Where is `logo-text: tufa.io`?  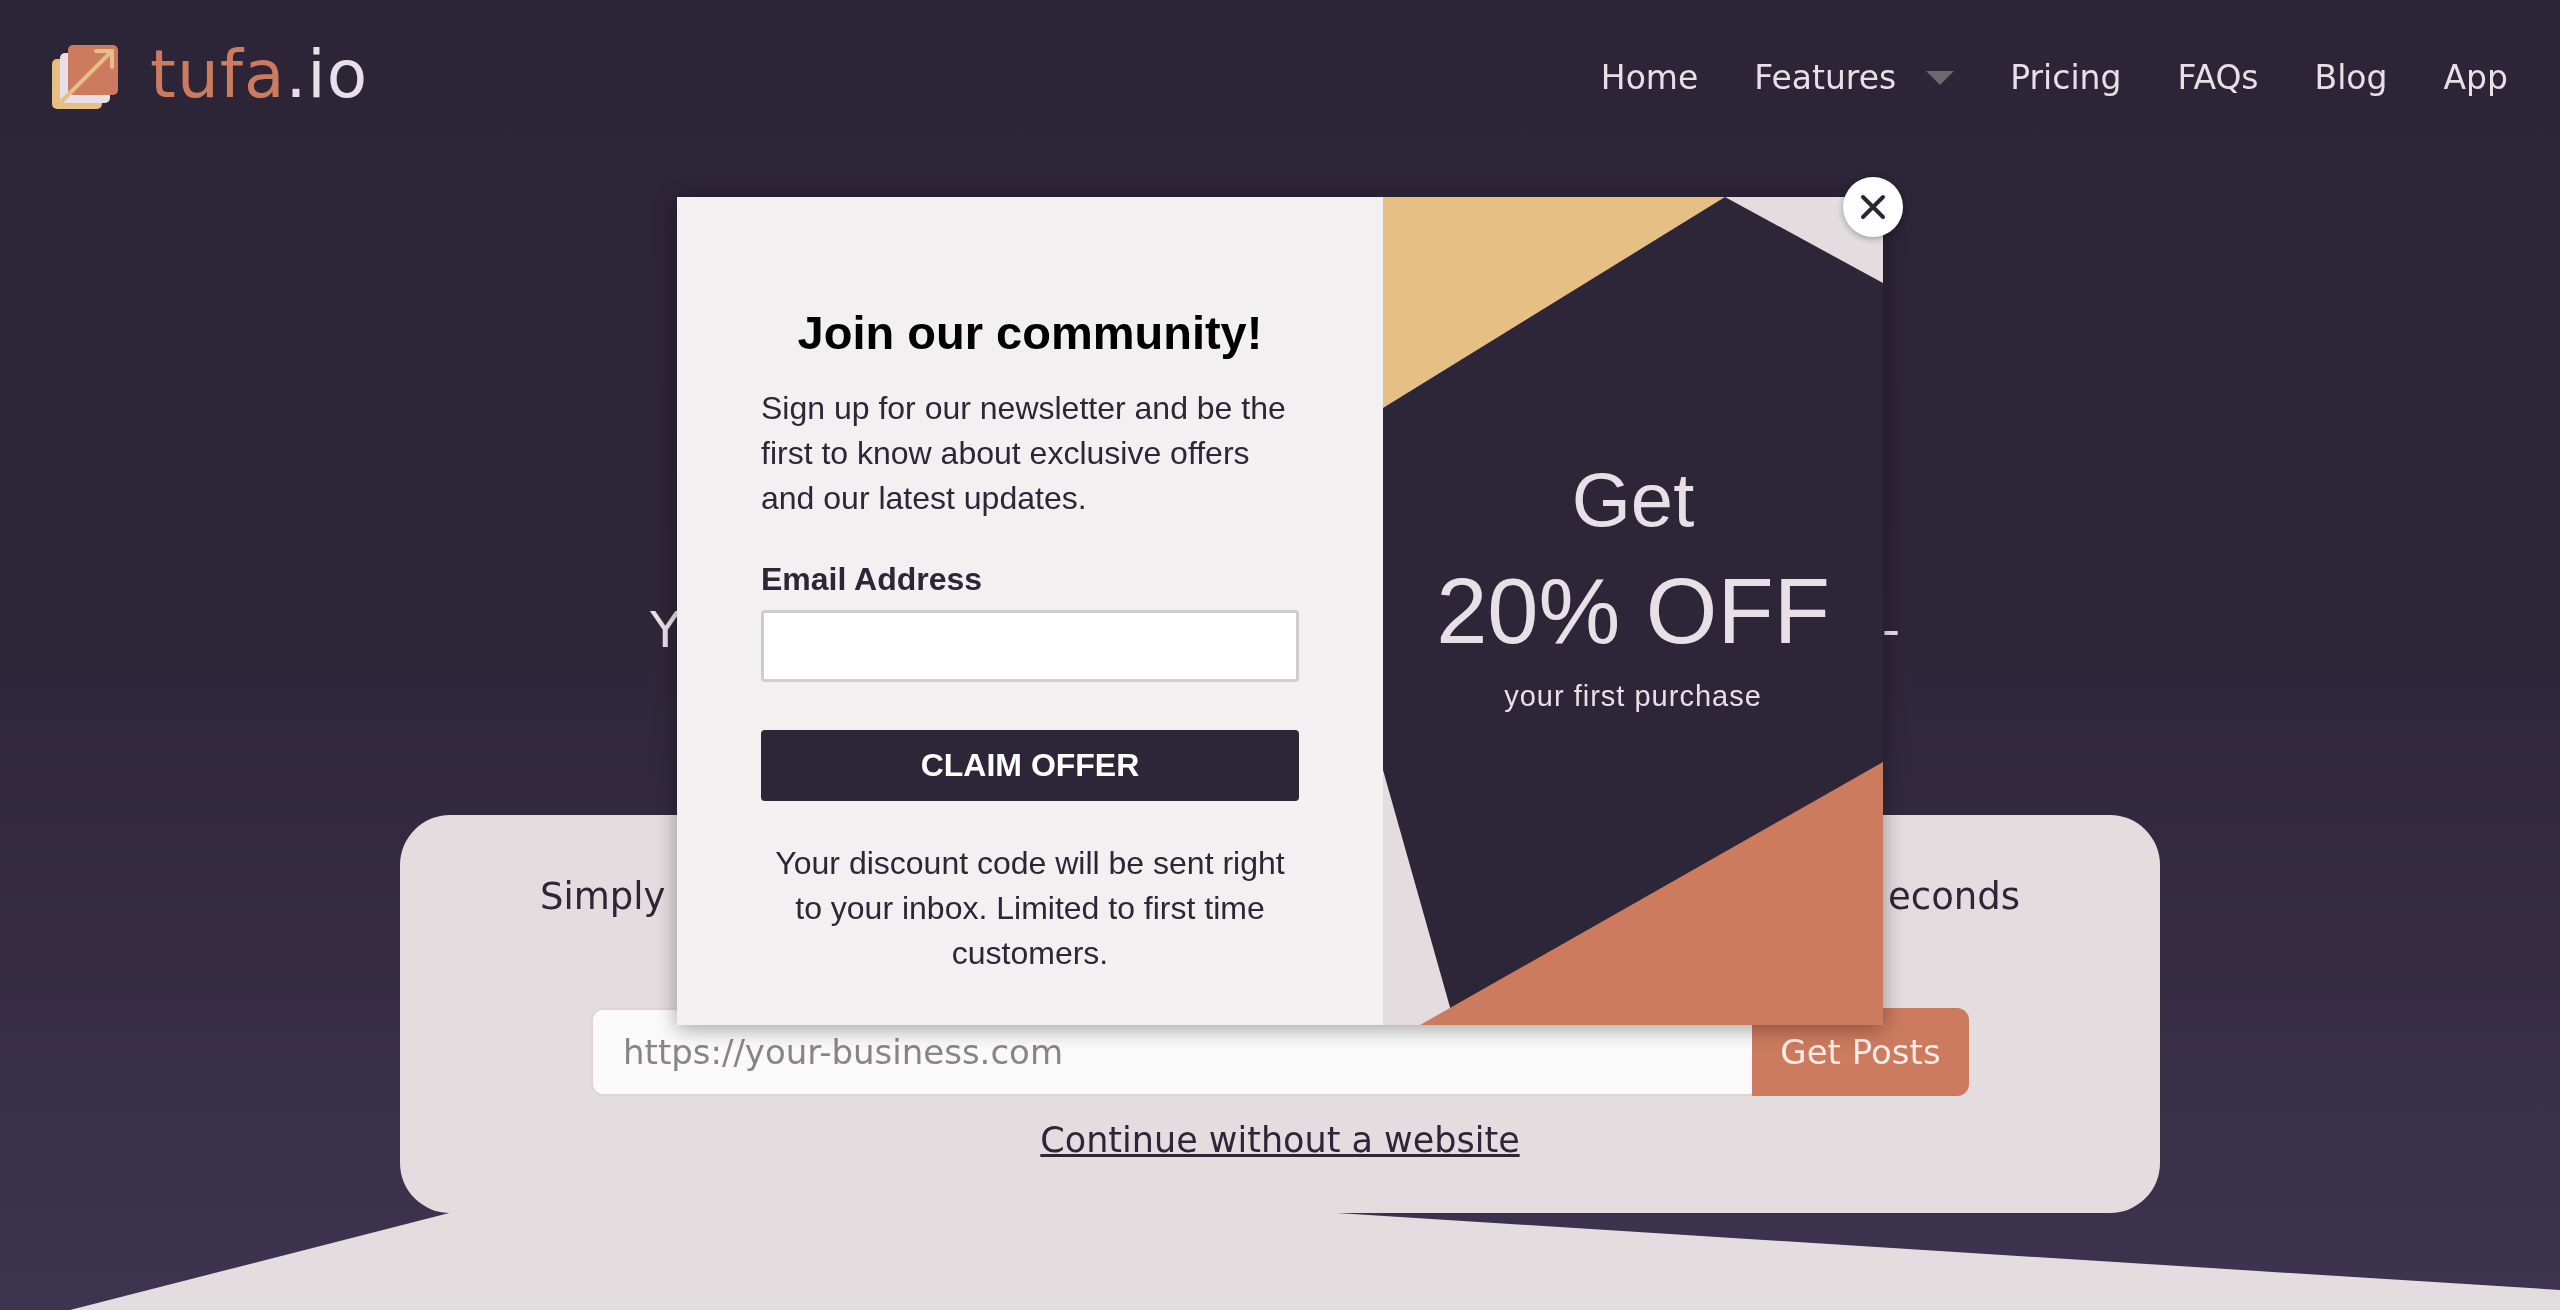
logo-text: tufa.io is located at coordinates (259, 74).